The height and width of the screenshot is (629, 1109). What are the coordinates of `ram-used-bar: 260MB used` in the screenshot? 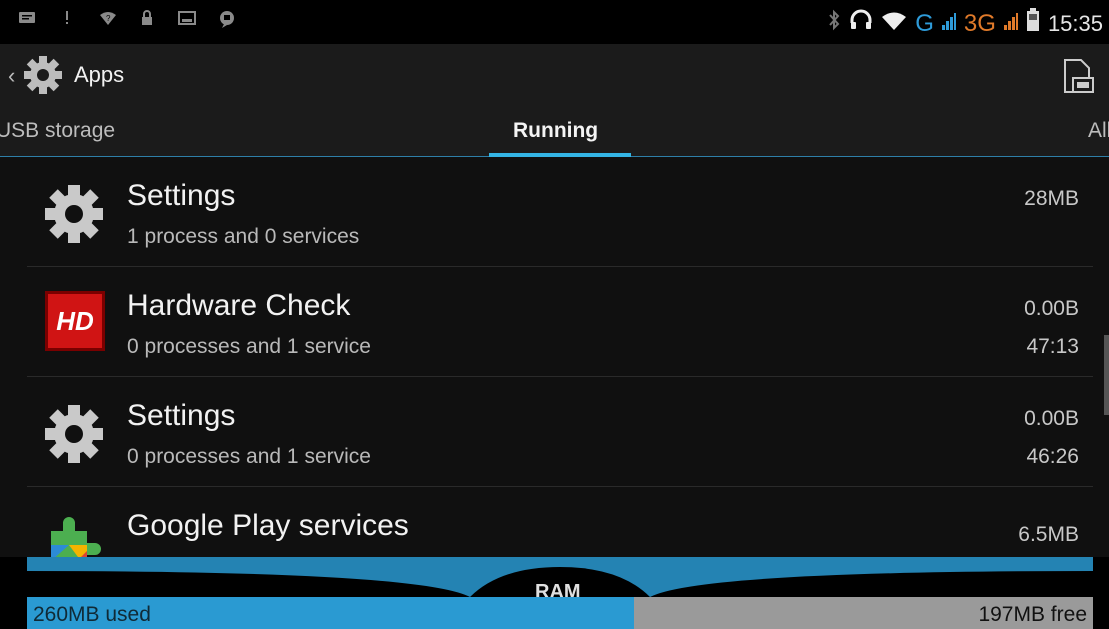 It's located at (330, 613).